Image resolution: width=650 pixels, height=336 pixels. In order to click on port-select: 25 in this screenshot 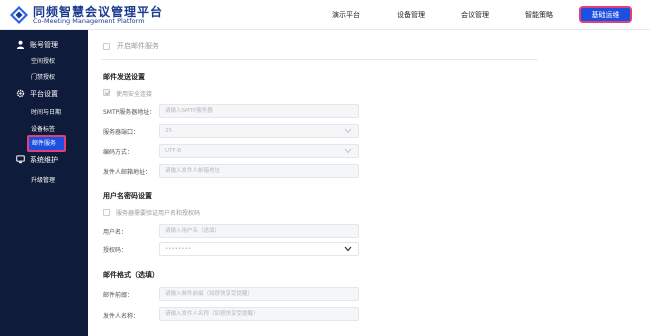, I will do `click(259, 131)`.